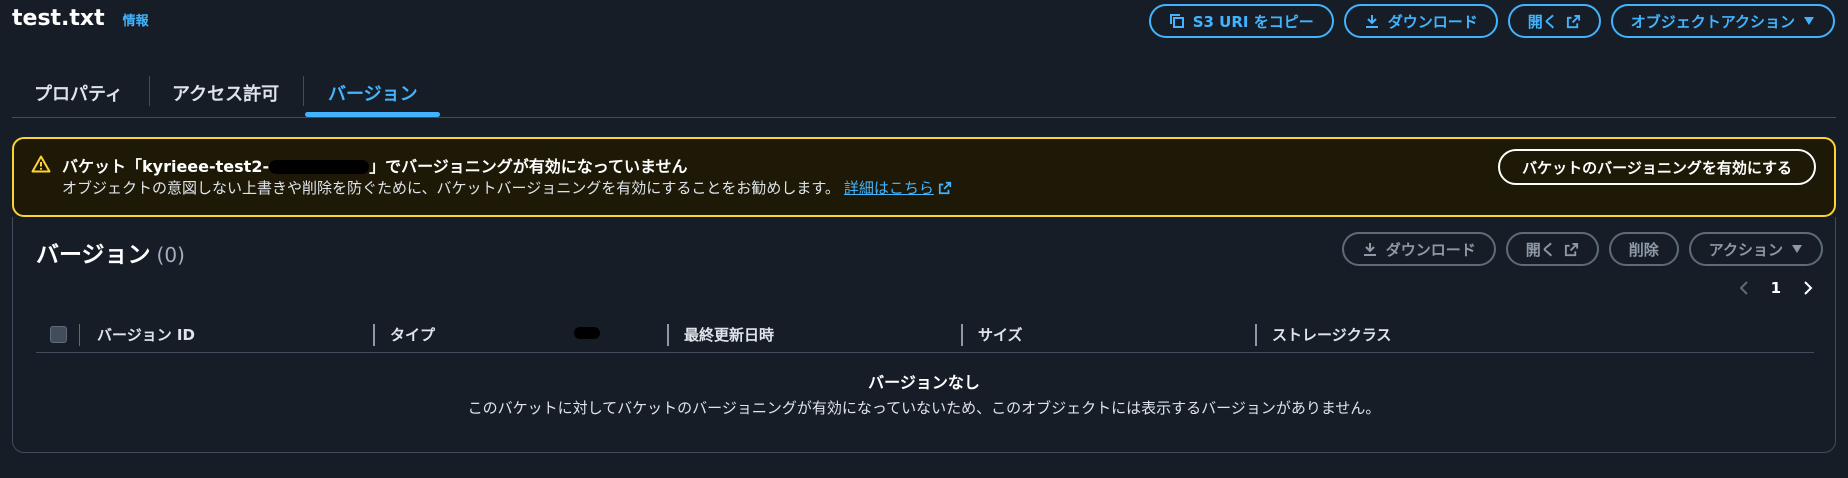  What do you see at coordinates (528, 166) in the screenshot?
I see `warning-title-suffix: 」でバージョニングが有効になっていません` at bounding box center [528, 166].